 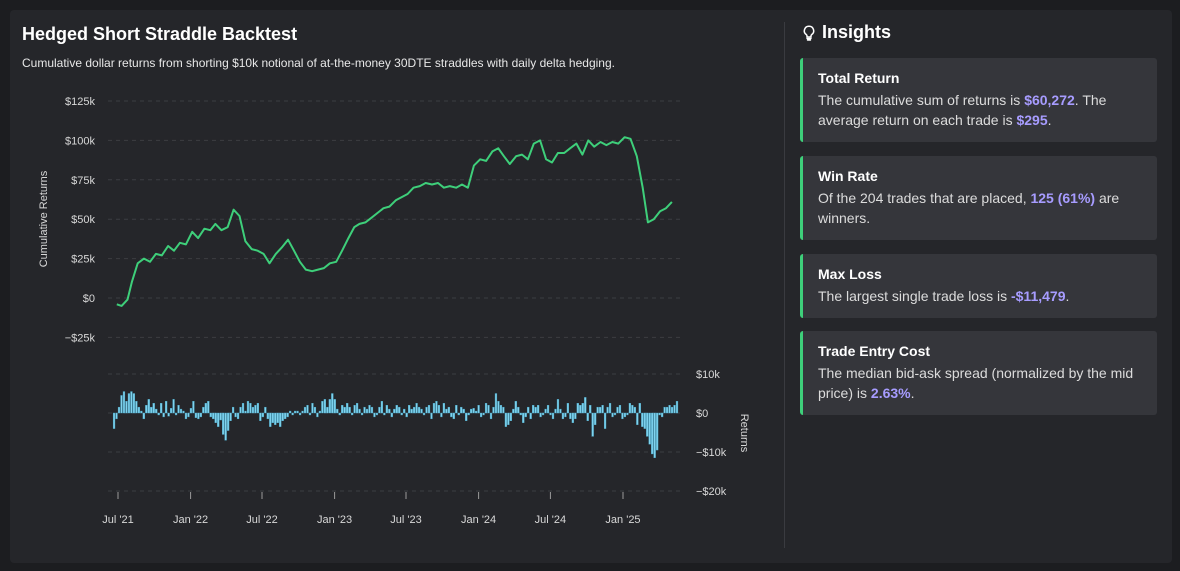 What do you see at coordinates (914, 296) in the screenshot?
I see `insight-text: The largest single trade loss is` at bounding box center [914, 296].